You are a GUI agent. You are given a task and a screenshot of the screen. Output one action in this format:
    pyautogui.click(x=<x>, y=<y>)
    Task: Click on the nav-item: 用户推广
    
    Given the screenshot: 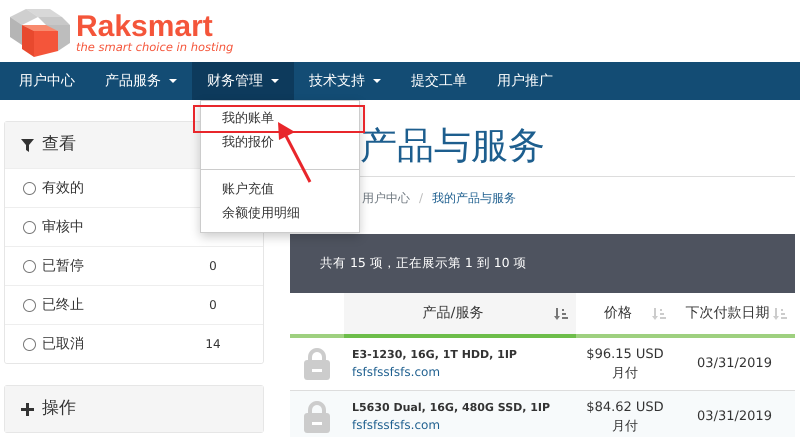 What is the action you would take?
    pyautogui.click(x=525, y=81)
    